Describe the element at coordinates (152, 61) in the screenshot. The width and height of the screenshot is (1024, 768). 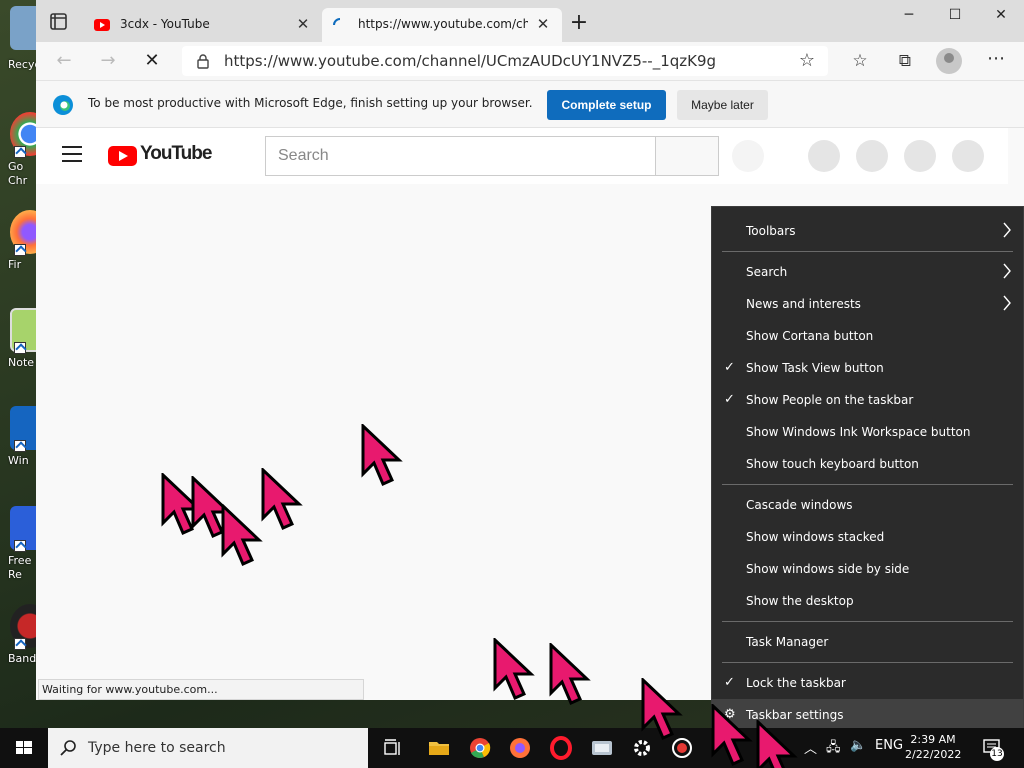
I see `stop-loading-icon: ✕` at that location.